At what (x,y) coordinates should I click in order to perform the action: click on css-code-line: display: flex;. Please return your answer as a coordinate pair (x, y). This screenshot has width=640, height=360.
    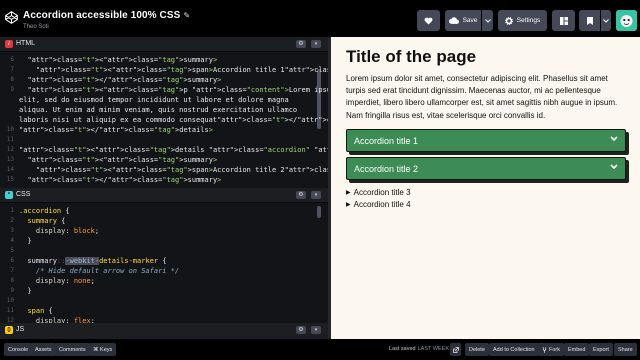
    Looking at the image, I should click on (57, 319).